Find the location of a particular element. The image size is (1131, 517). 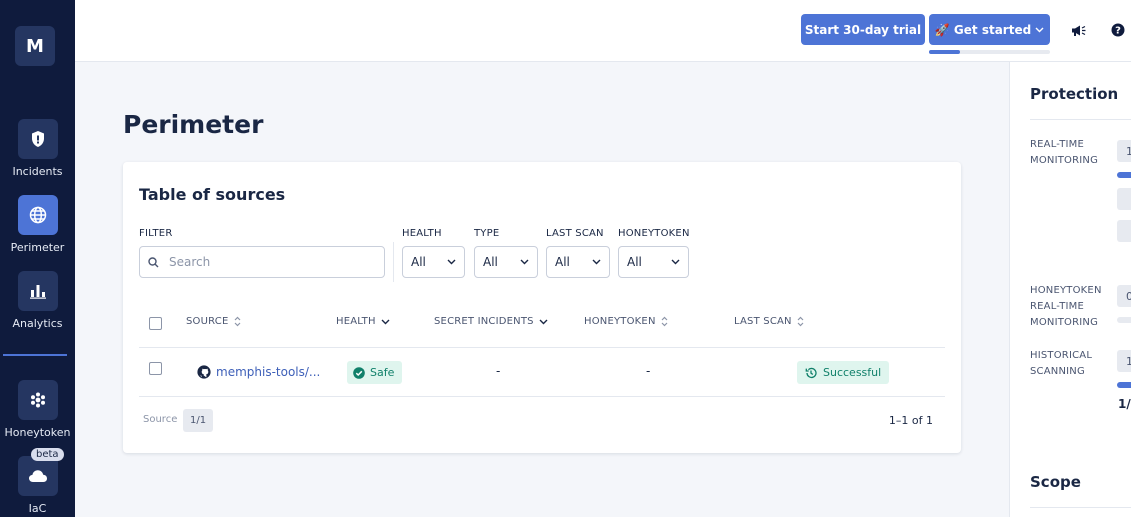

cloud-icon is located at coordinates (37, 476).